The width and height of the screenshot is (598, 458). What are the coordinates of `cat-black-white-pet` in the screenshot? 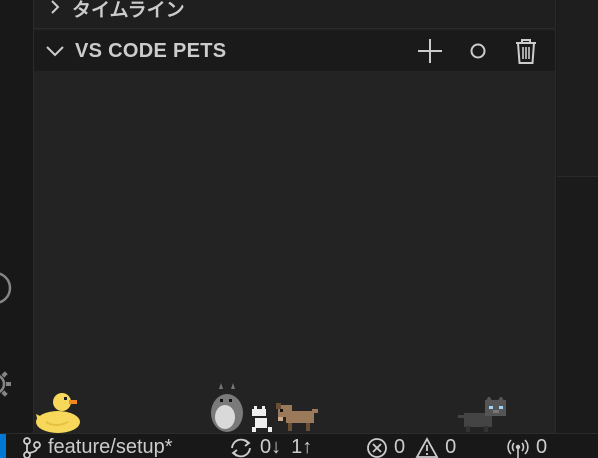 It's located at (263, 415).